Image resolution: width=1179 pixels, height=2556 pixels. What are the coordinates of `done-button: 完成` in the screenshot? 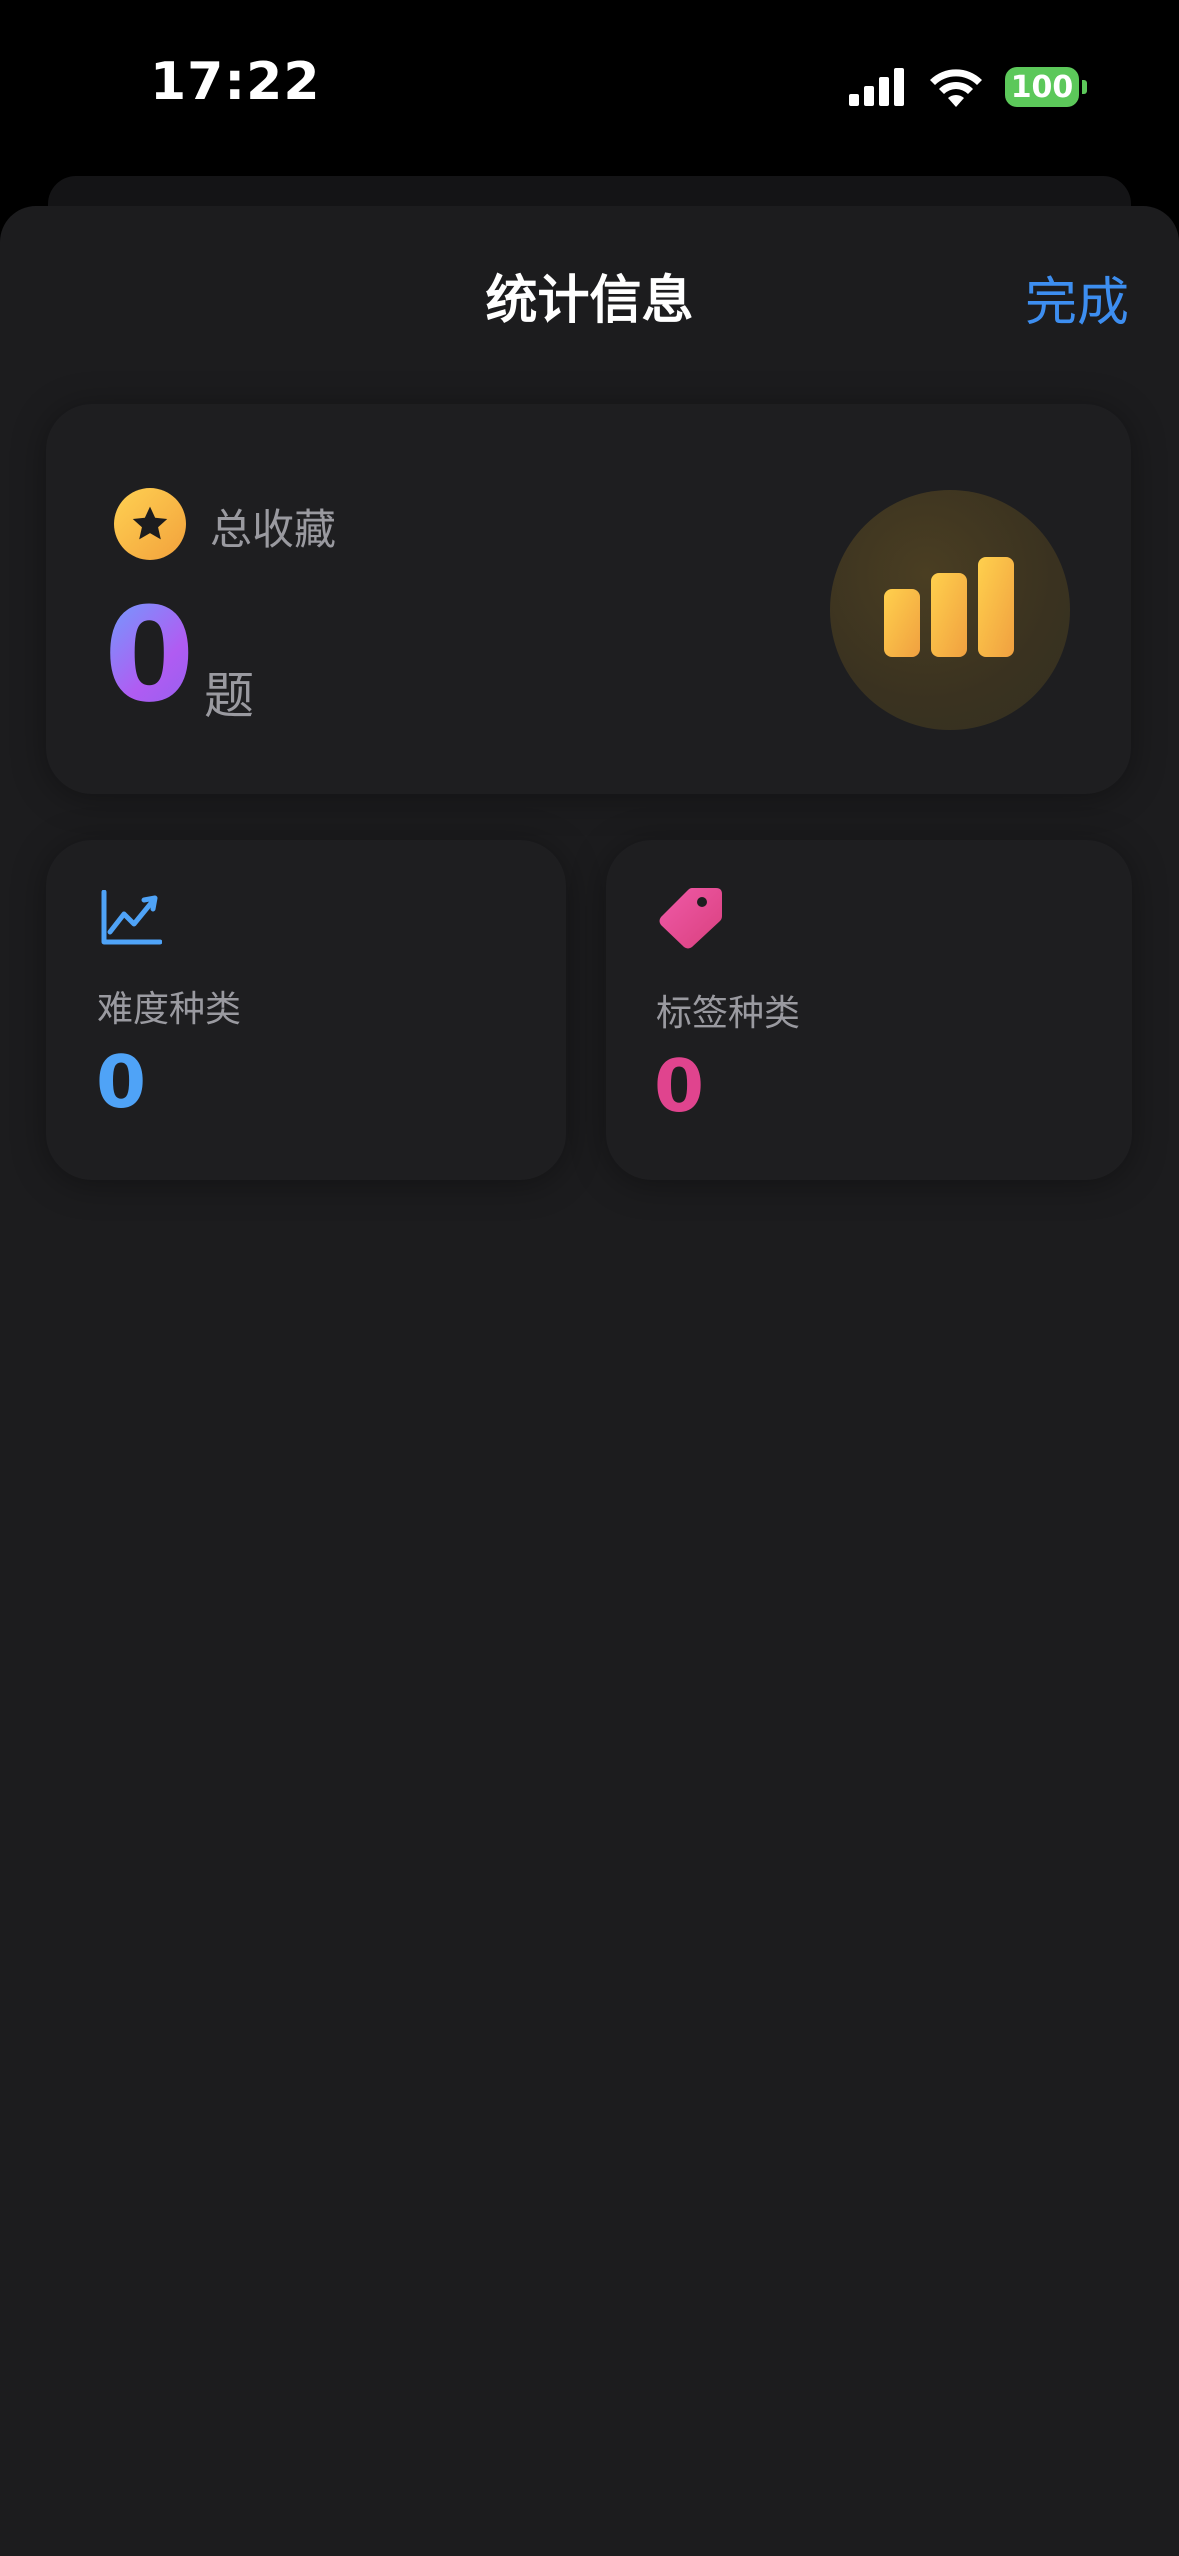 It's located at (1077, 297).